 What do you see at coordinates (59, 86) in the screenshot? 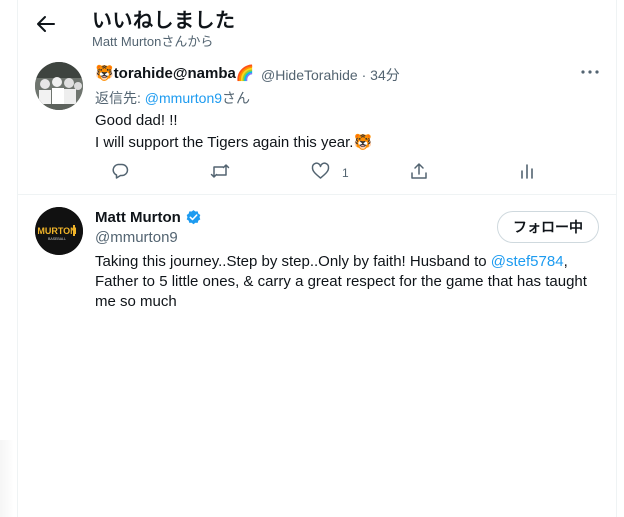
I see `tweet-author-avatar` at bounding box center [59, 86].